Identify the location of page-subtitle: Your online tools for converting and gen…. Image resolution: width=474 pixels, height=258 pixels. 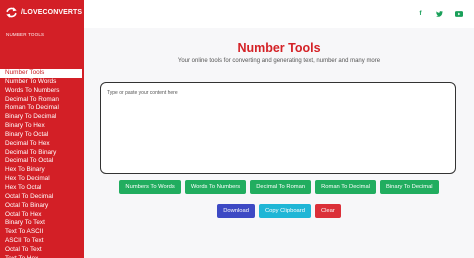
(279, 61).